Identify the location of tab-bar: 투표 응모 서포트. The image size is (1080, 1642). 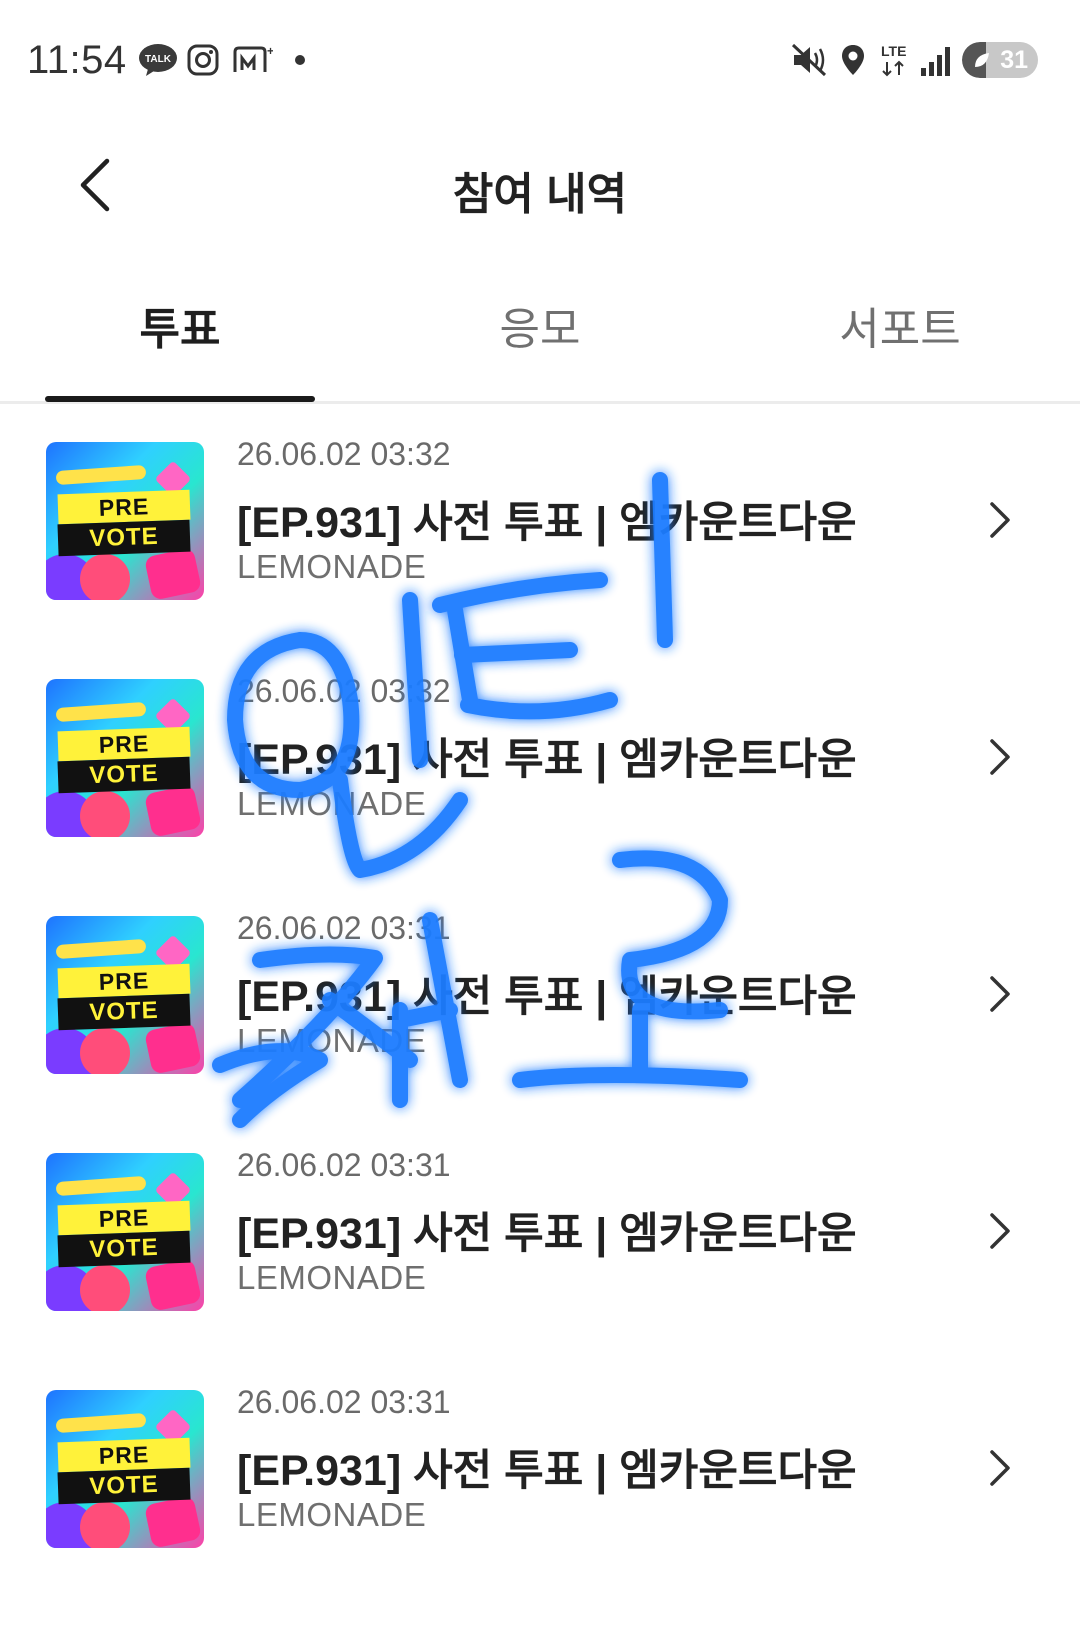
(540, 337).